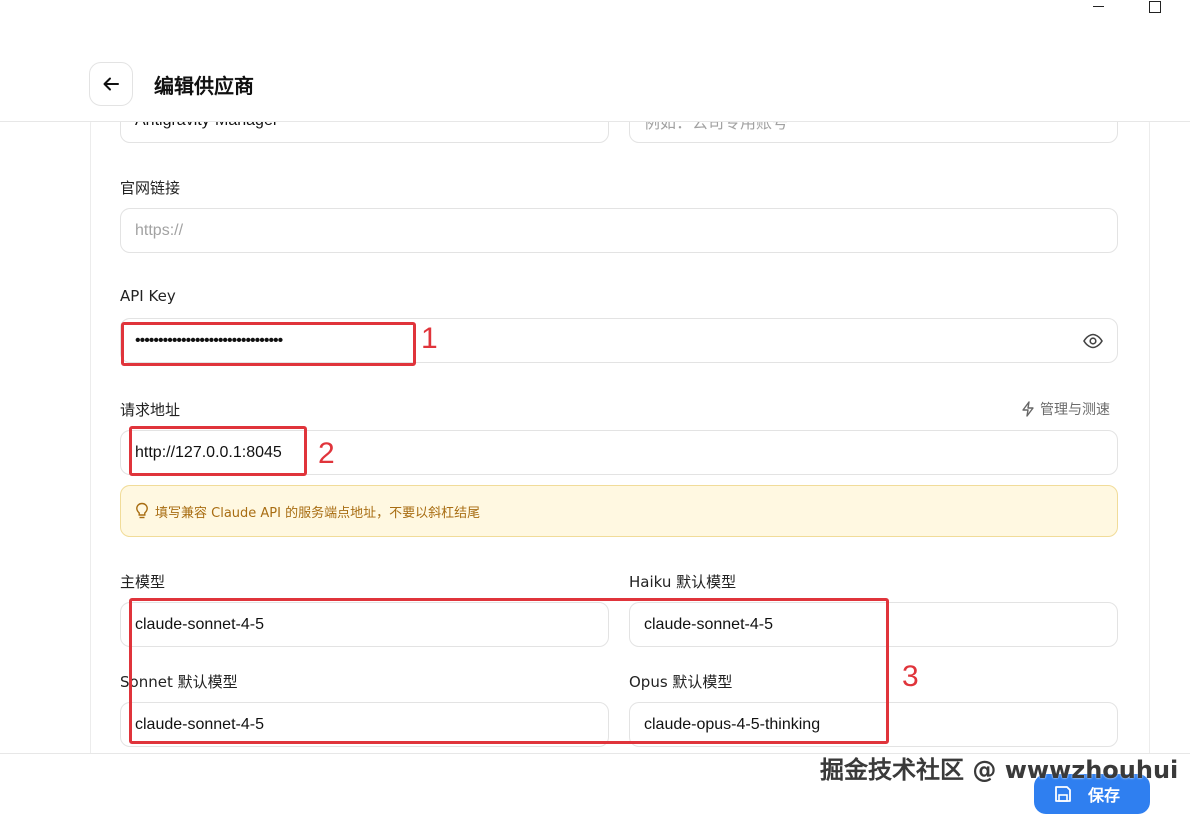 This screenshot has width=1190, height=814. I want to click on website-input: https://, so click(619, 230).